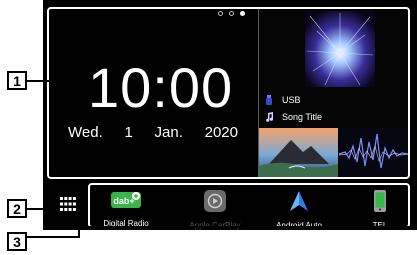  I want to click on dab-plus-icon: dab+, so click(126, 202).